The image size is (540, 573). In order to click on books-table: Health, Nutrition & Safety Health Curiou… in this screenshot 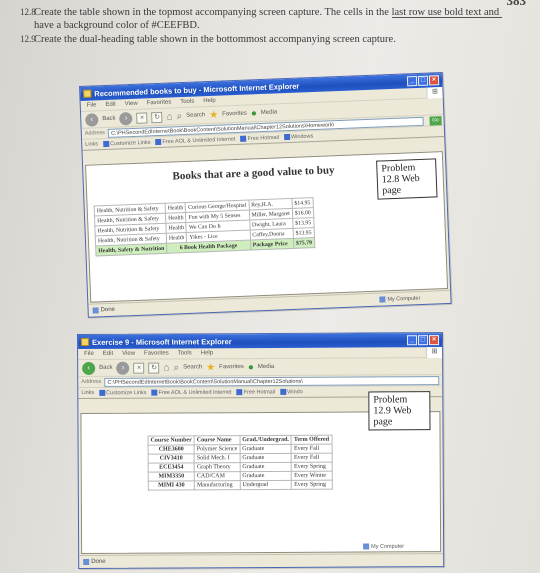, I will do `click(205, 226)`.